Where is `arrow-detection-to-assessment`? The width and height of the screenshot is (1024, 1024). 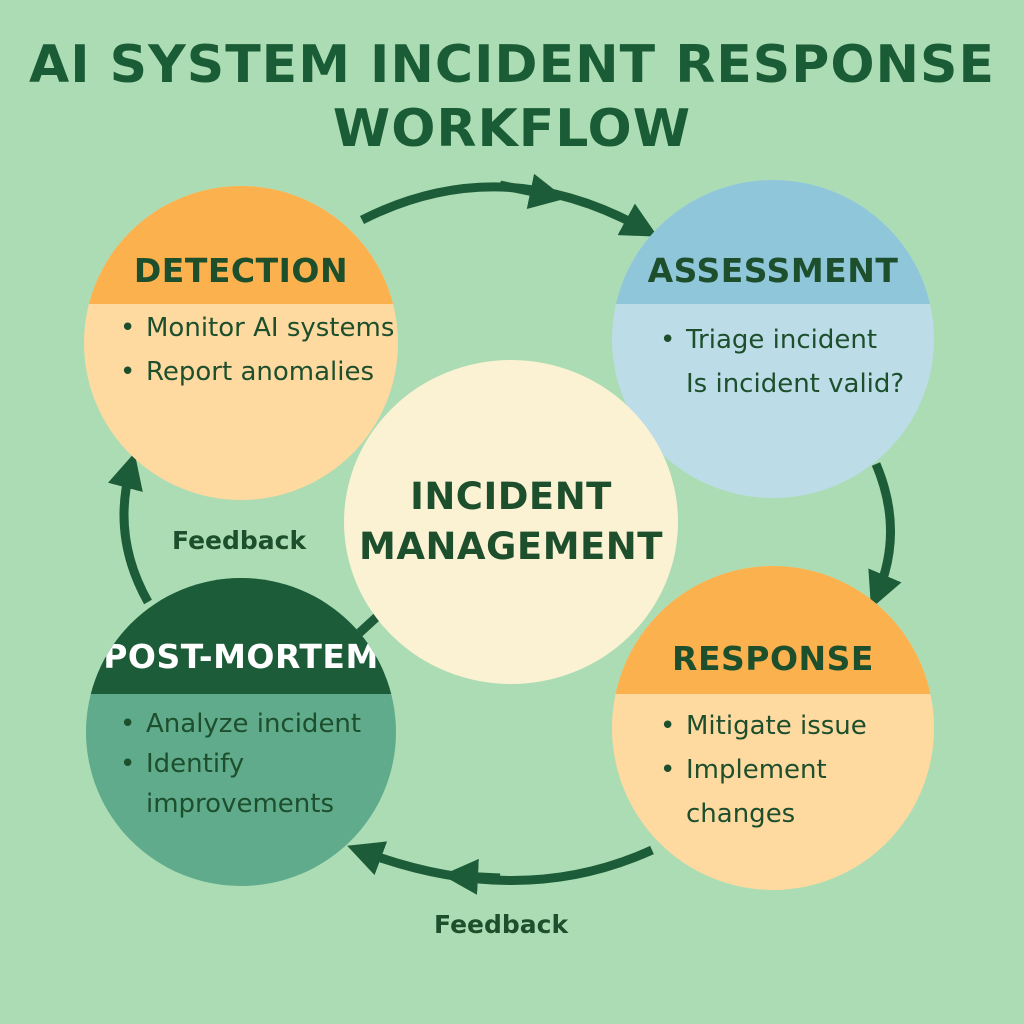
arrow-detection-to-assessment is located at coordinates (508, 209).